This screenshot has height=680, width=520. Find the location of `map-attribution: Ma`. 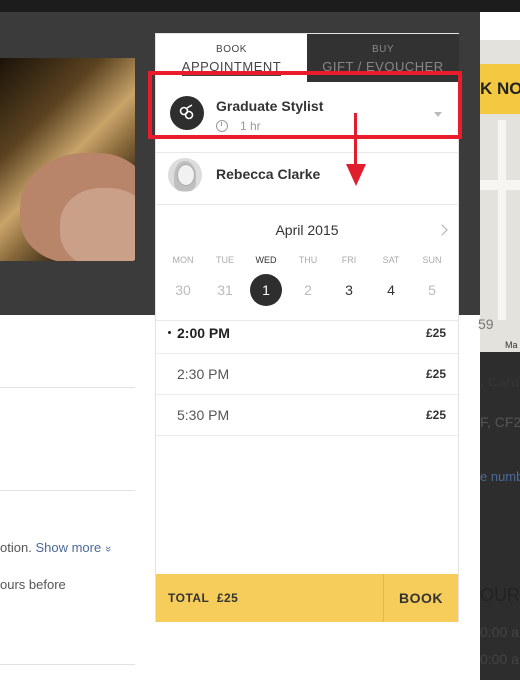

map-attribution: Ma is located at coordinates (511, 345).